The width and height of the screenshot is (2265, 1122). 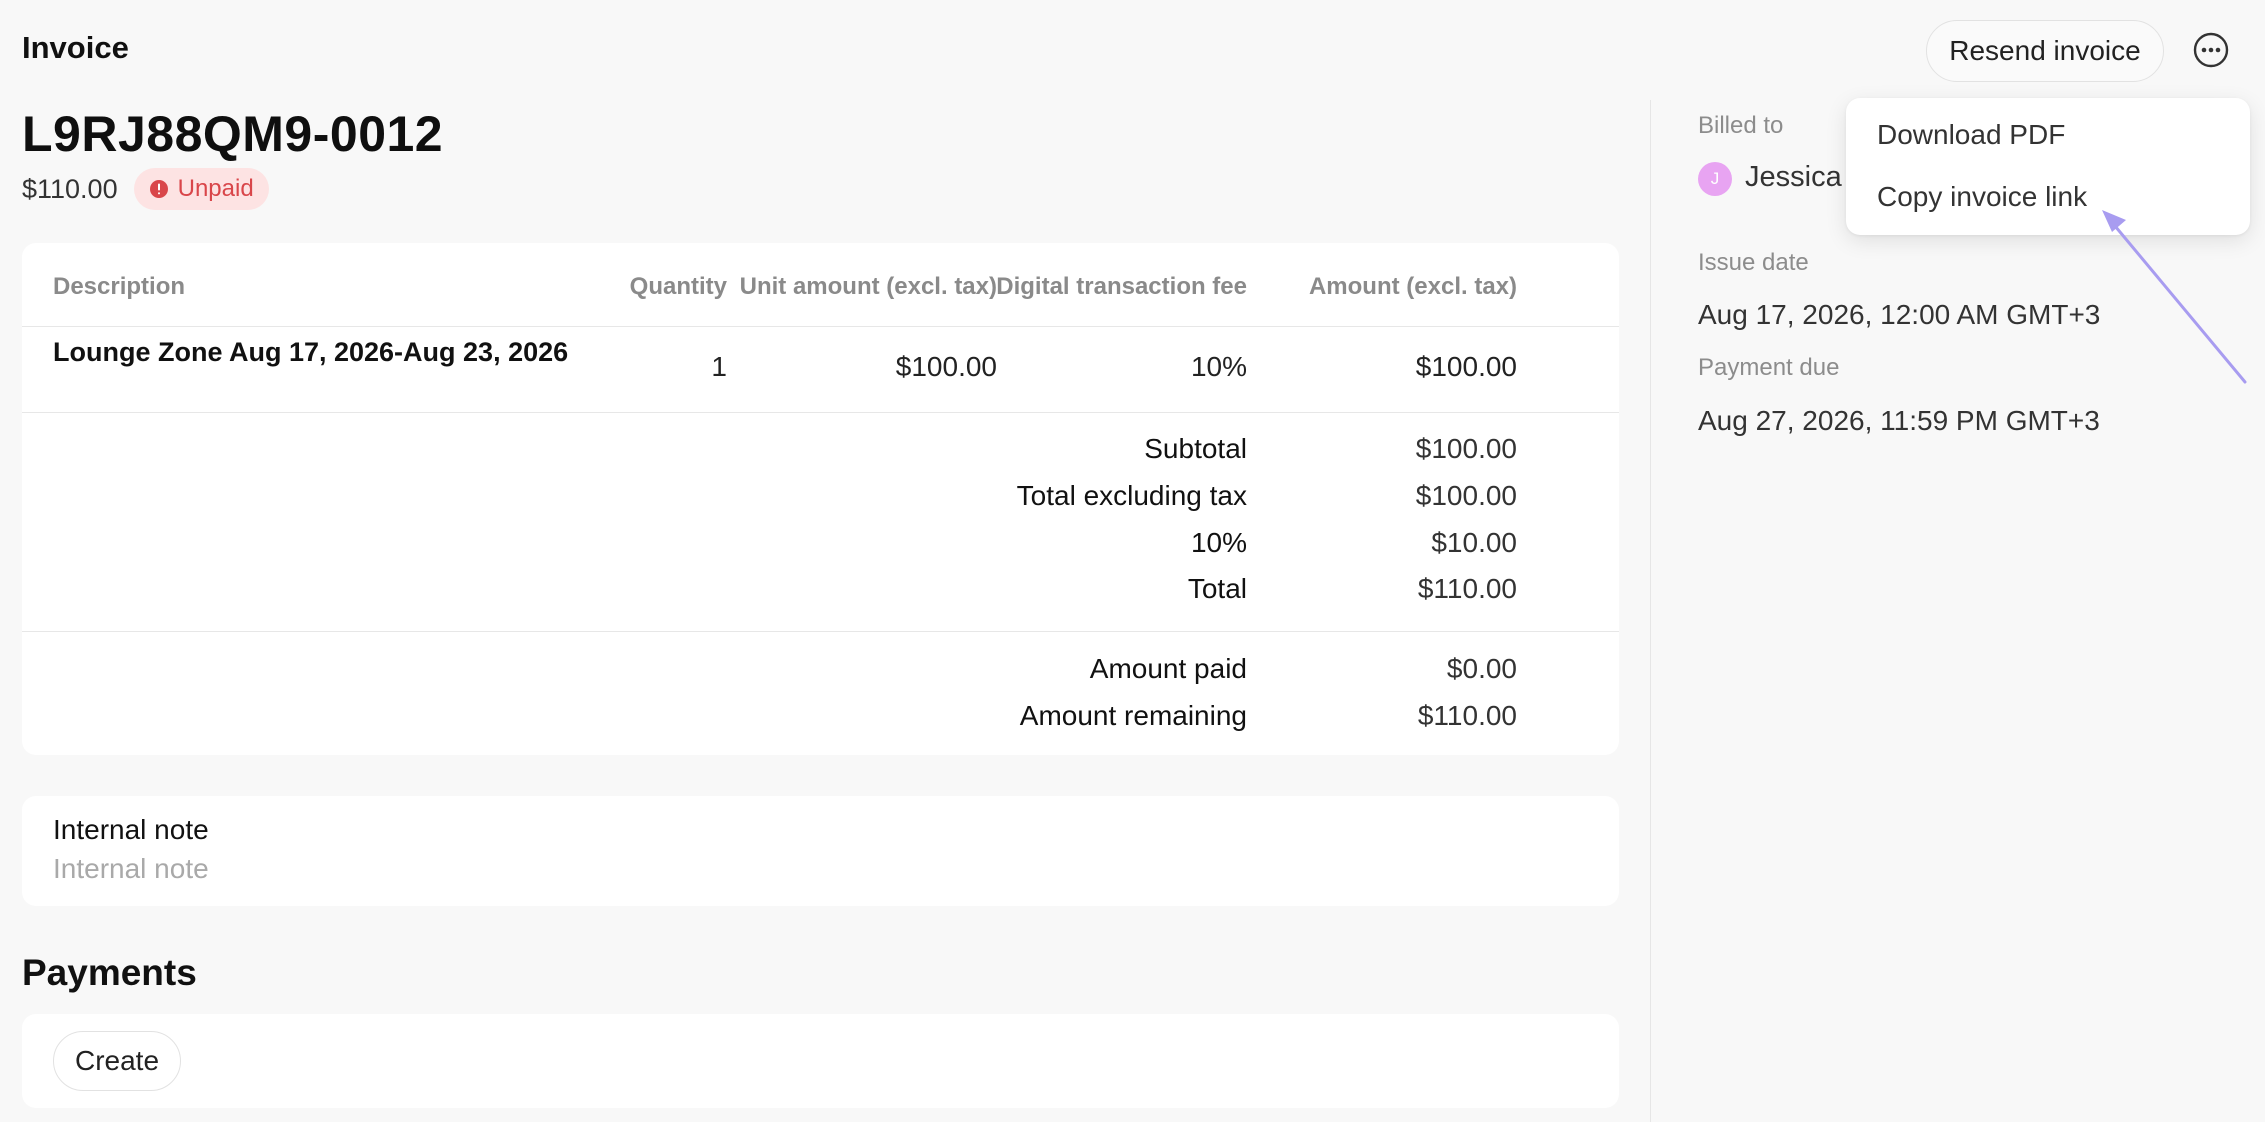 I want to click on page-title: Invoice, so click(x=75, y=47).